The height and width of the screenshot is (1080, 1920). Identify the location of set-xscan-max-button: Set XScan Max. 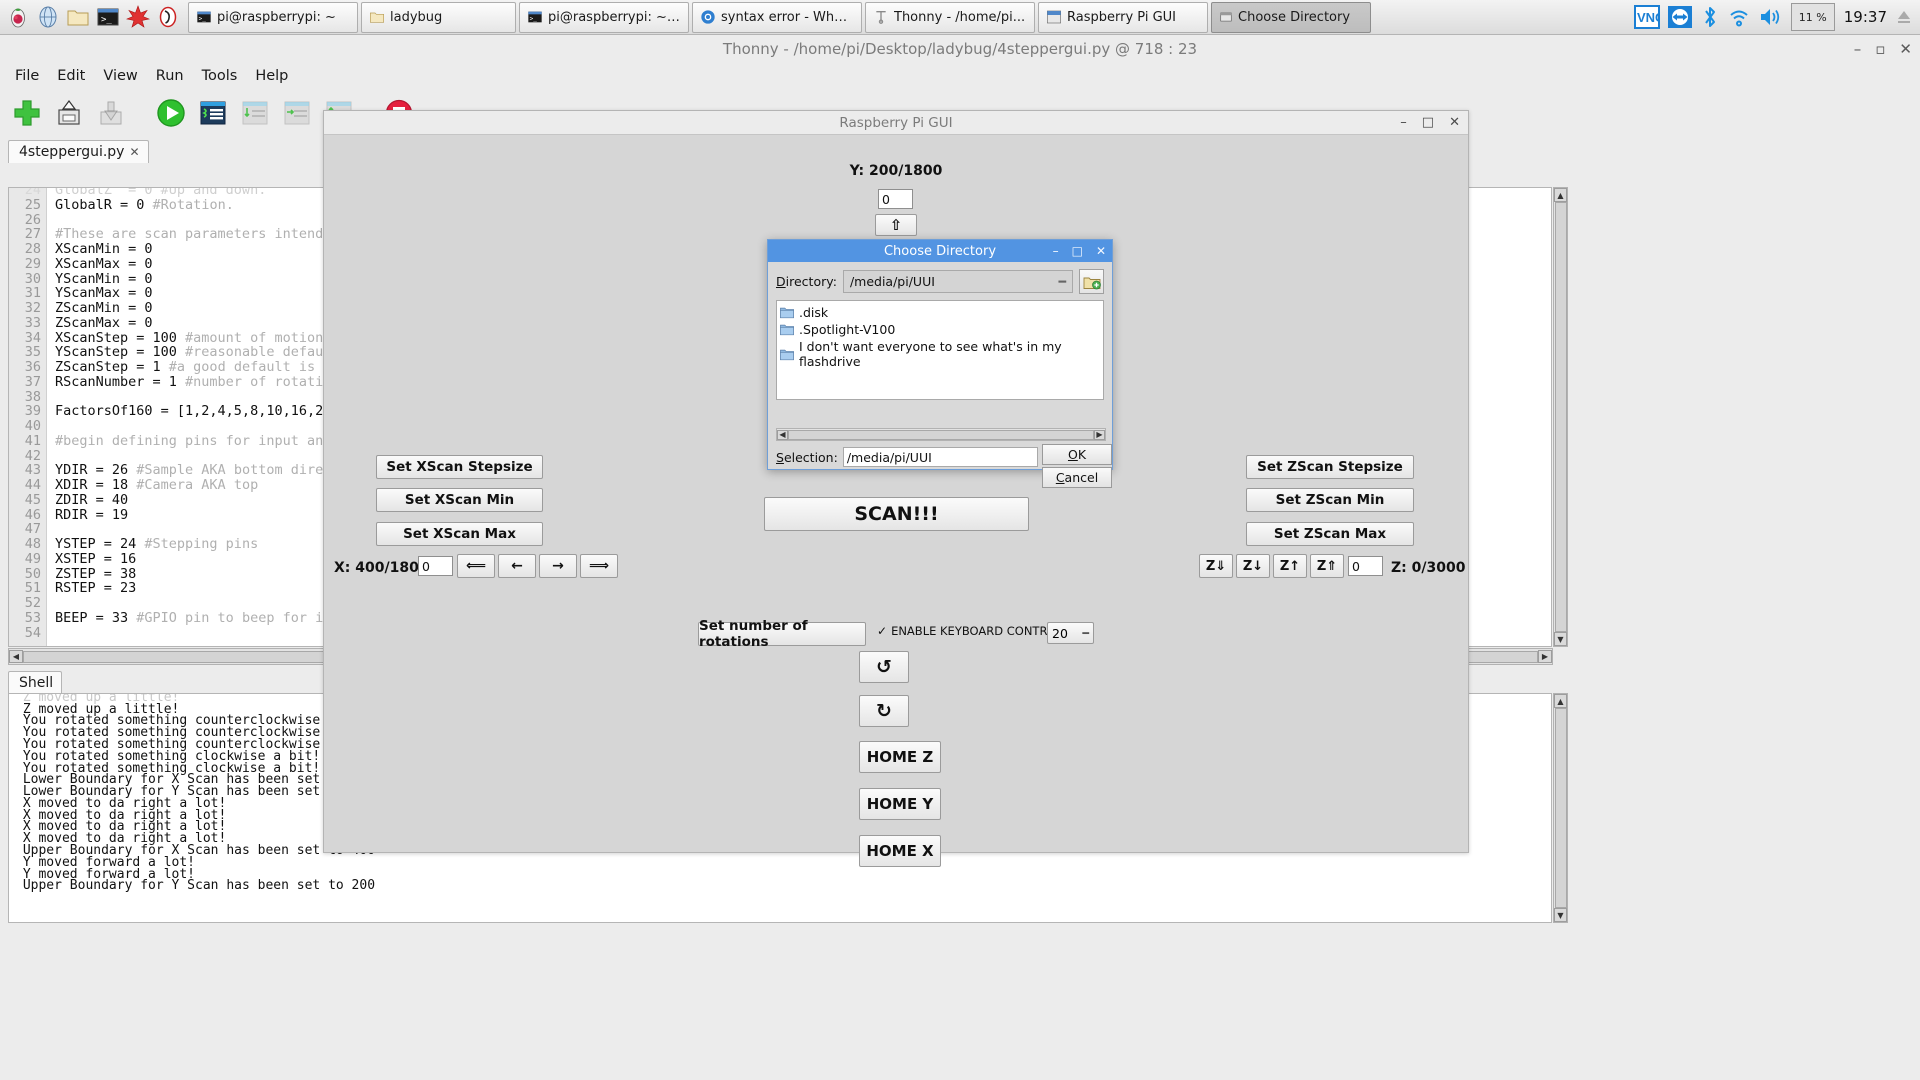
(459, 534).